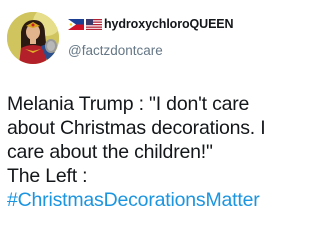 The width and height of the screenshot is (320, 250). I want to click on tweet-text-line: care about the children!", so click(110, 152).